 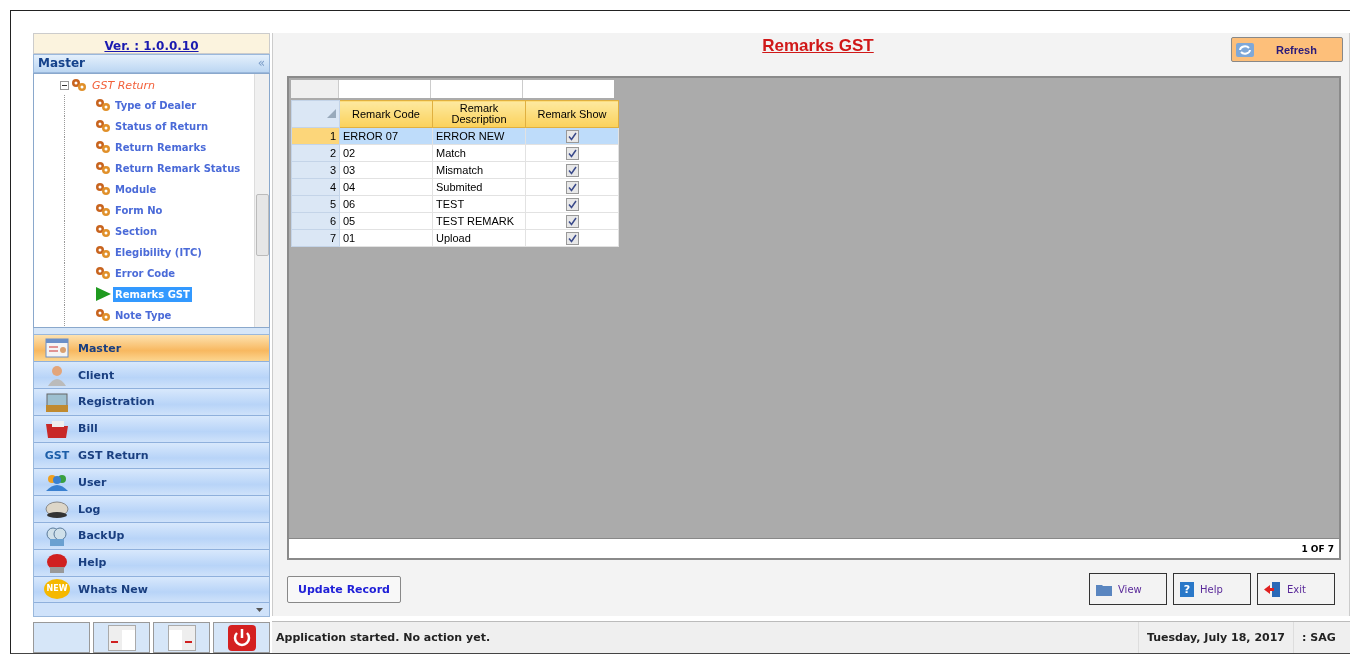 I want to click on page-title: Remarks GST, so click(x=818, y=46).